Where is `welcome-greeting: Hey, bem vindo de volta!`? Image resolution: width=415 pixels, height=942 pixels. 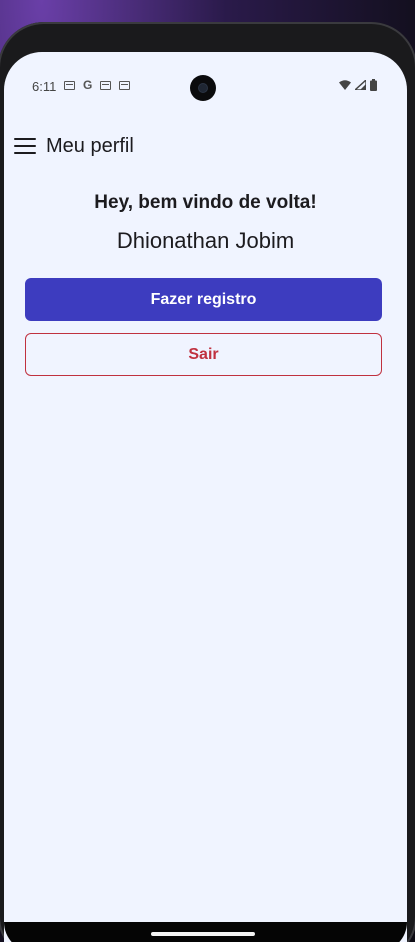
welcome-greeting: Hey, bem vindo de volta! is located at coordinates (205, 202).